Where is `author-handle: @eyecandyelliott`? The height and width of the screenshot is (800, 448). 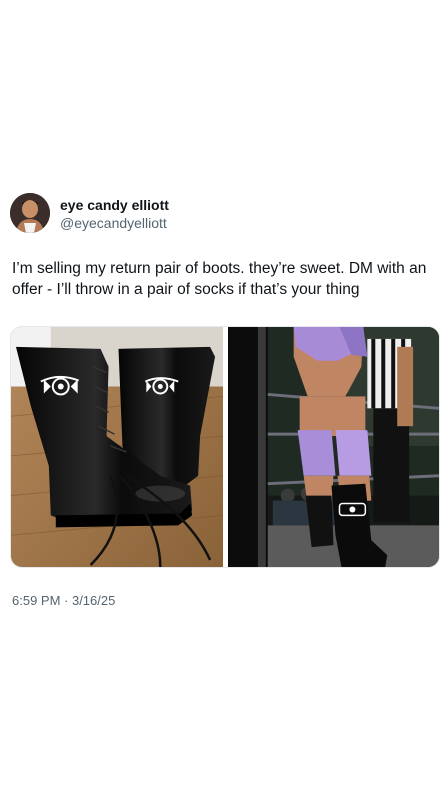
author-handle: @eyecandyelliott is located at coordinates (113, 223).